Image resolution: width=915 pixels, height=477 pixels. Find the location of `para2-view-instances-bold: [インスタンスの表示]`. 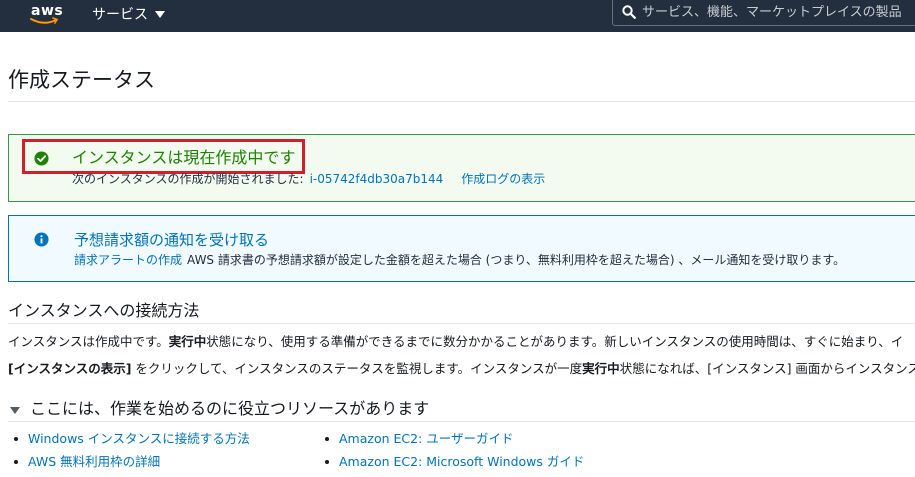

para2-view-instances-bold: [インスタンスの表示] is located at coordinates (70, 368).